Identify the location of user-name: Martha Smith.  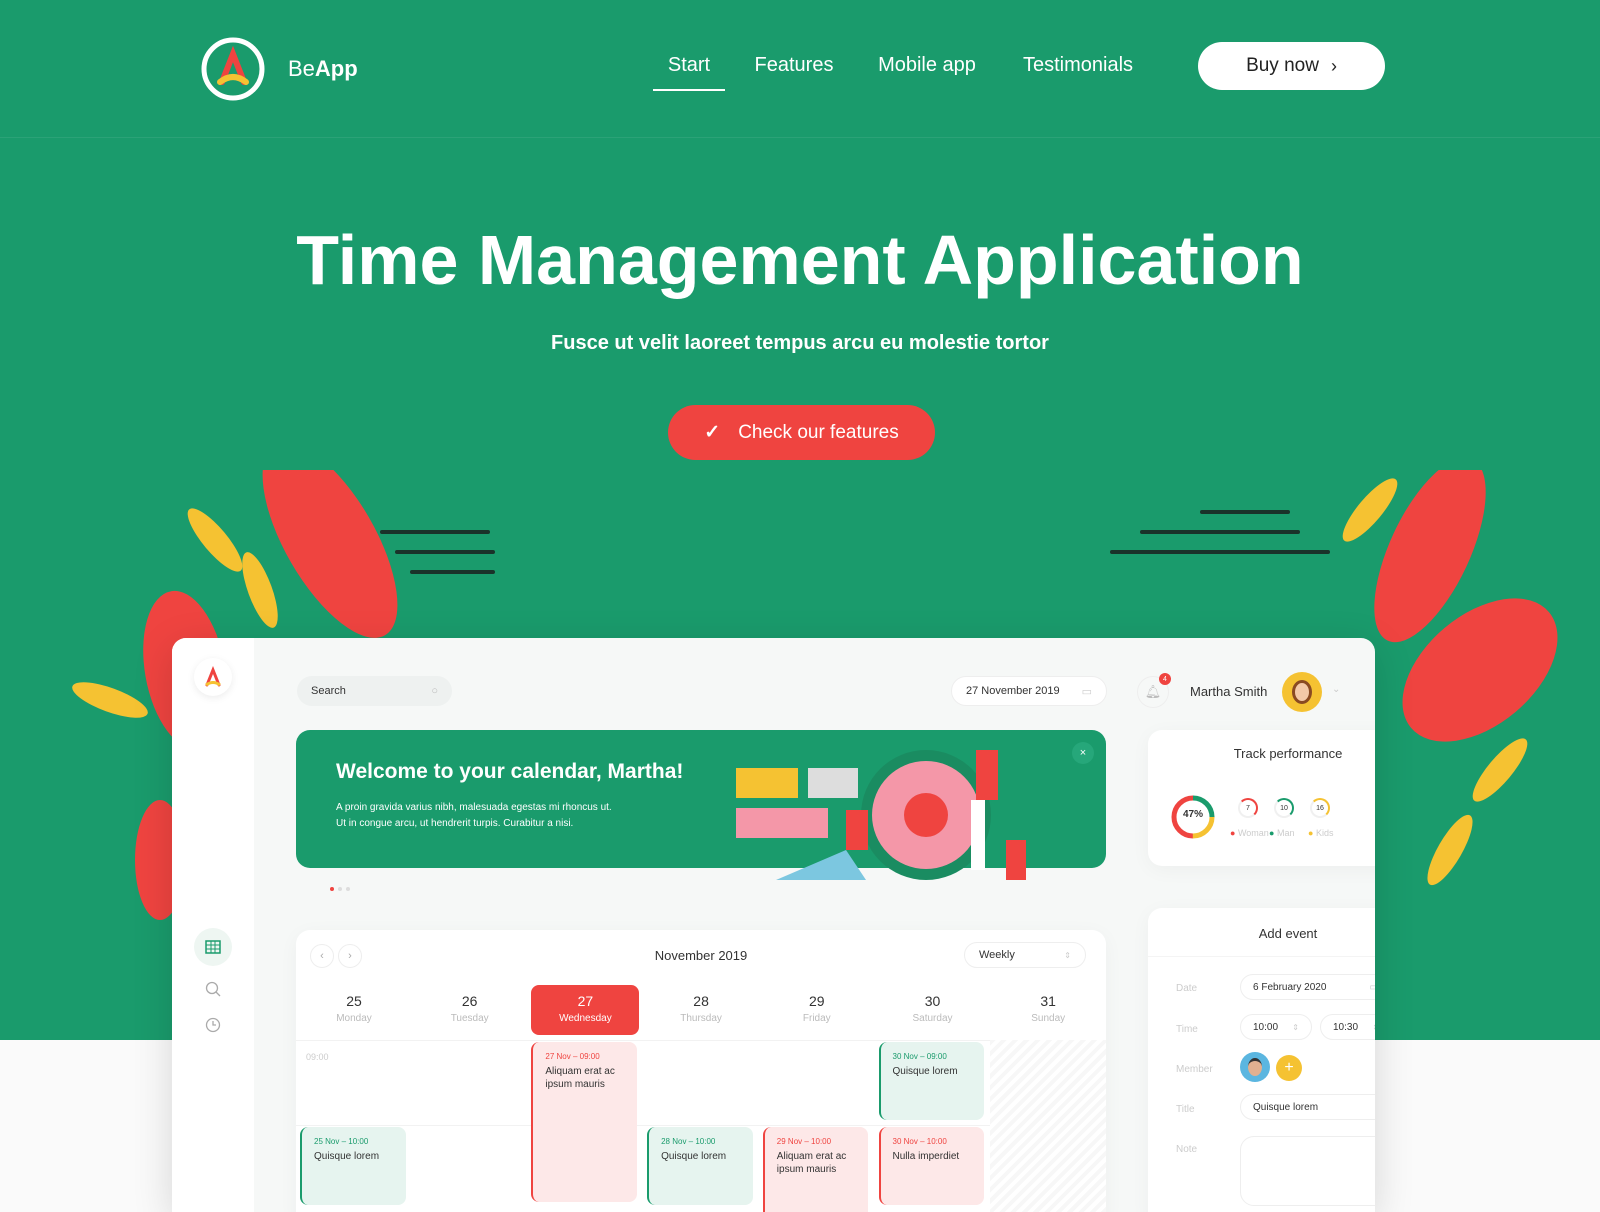
(1228, 691).